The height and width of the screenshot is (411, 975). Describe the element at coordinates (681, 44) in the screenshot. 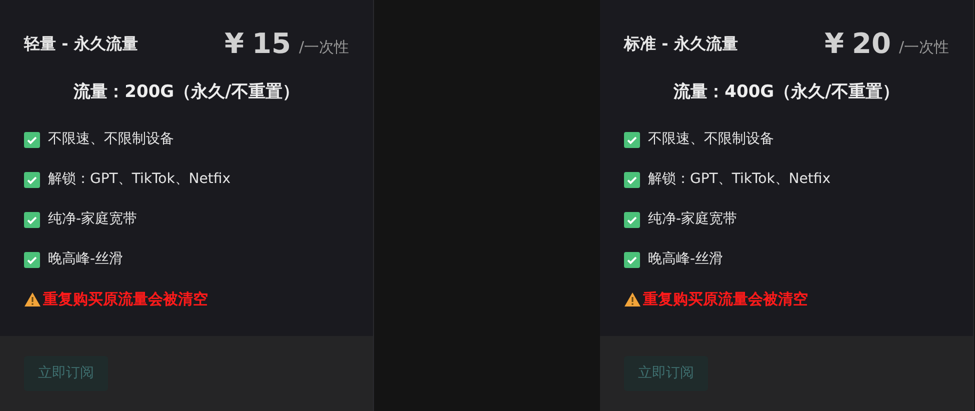

I see `plan-name: 标准 - 永久流量` at that location.